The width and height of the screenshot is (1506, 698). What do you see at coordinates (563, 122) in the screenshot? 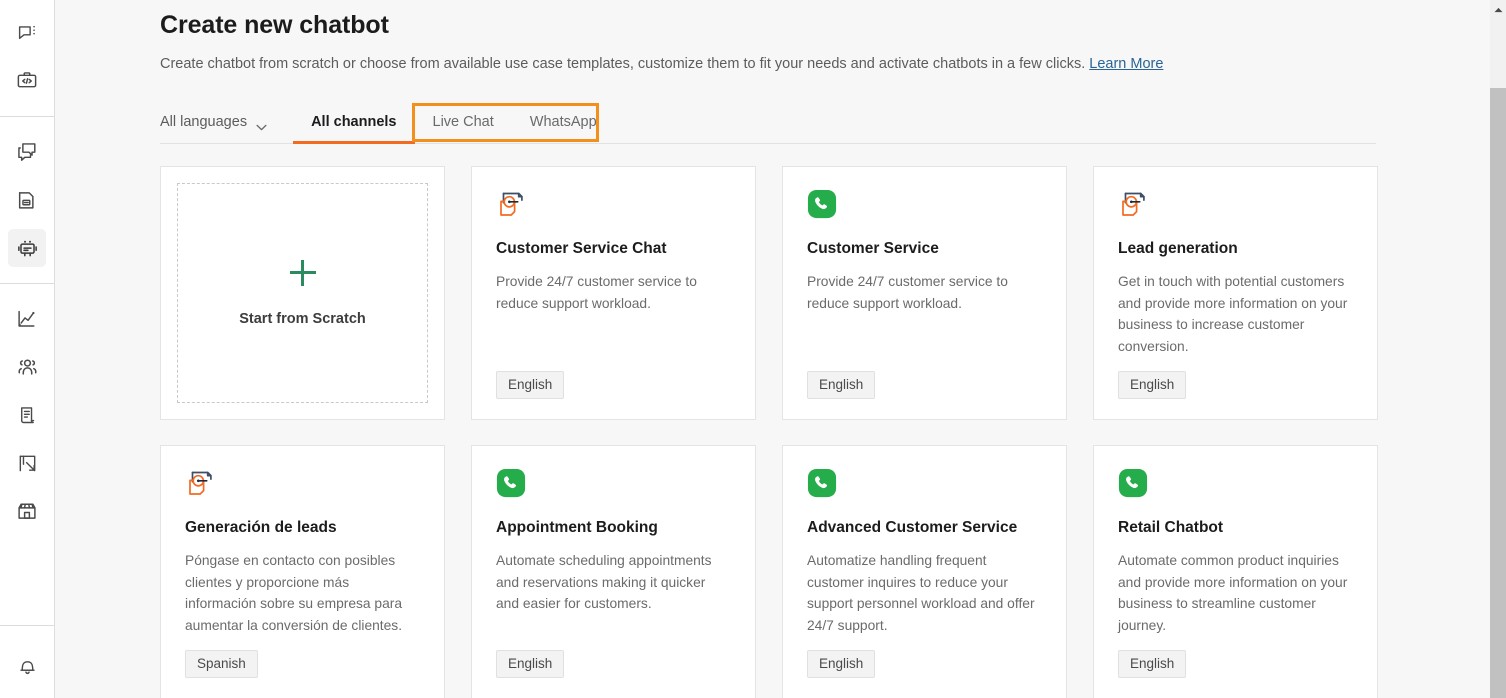
I see `tab-whatsapp: WhatsApp` at bounding box center [563, 122].